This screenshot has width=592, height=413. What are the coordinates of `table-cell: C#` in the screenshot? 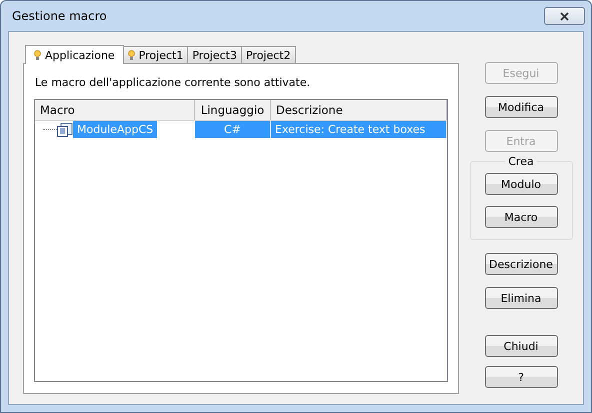 It's located at (233, 129).